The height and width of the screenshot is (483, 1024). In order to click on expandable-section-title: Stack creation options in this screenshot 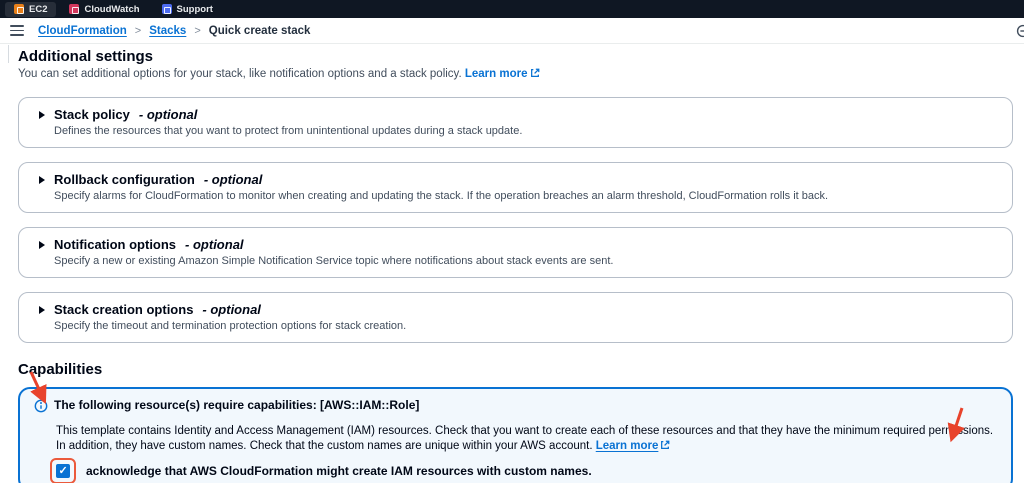, I will do `click(124, 309)`.